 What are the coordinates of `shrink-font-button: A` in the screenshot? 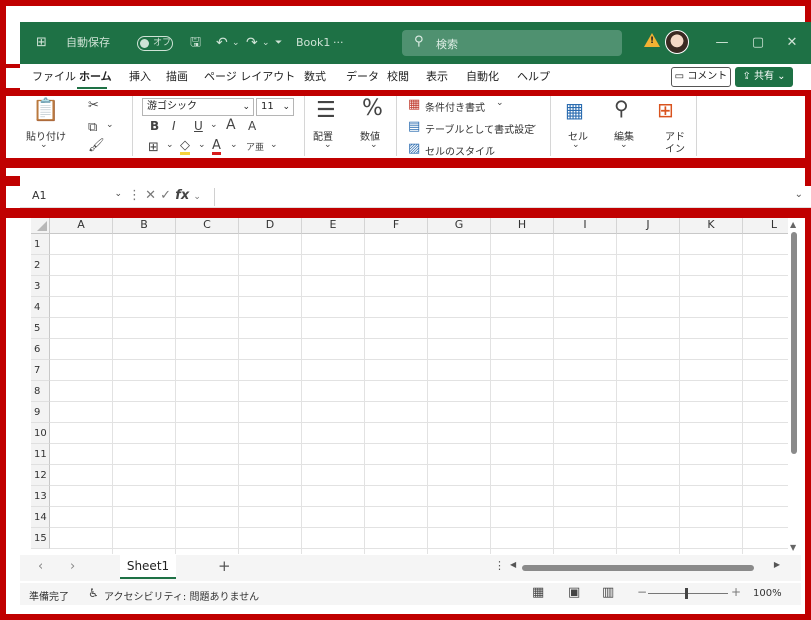 It's located at (252, 126).